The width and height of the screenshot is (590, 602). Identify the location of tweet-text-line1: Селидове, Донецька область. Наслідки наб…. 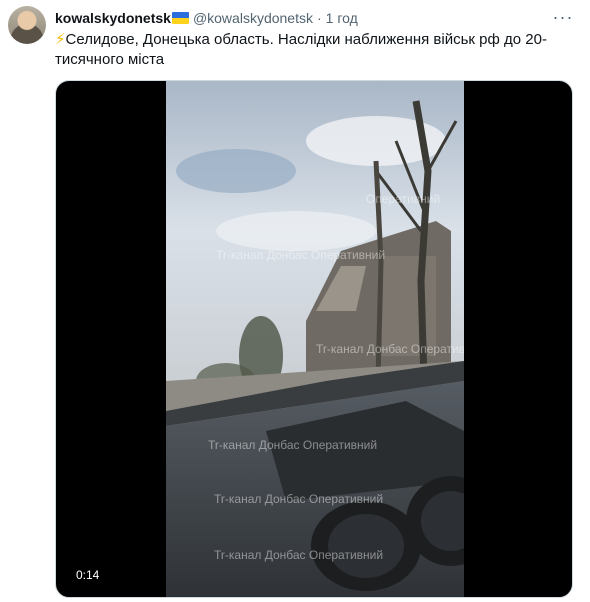
(306, 39).